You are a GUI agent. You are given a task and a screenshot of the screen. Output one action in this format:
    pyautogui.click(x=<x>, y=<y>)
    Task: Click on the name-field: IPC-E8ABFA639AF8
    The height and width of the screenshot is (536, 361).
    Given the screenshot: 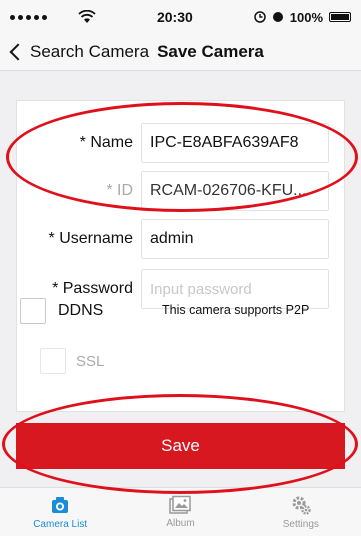 What is the action you would take?
    pyautogui.click(x=235, y=143)
    